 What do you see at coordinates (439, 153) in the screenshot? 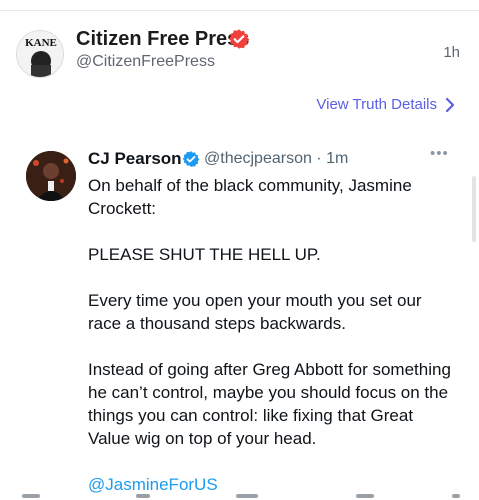
I see `more-dots-icon: •••` at bounding box center [439, 153].